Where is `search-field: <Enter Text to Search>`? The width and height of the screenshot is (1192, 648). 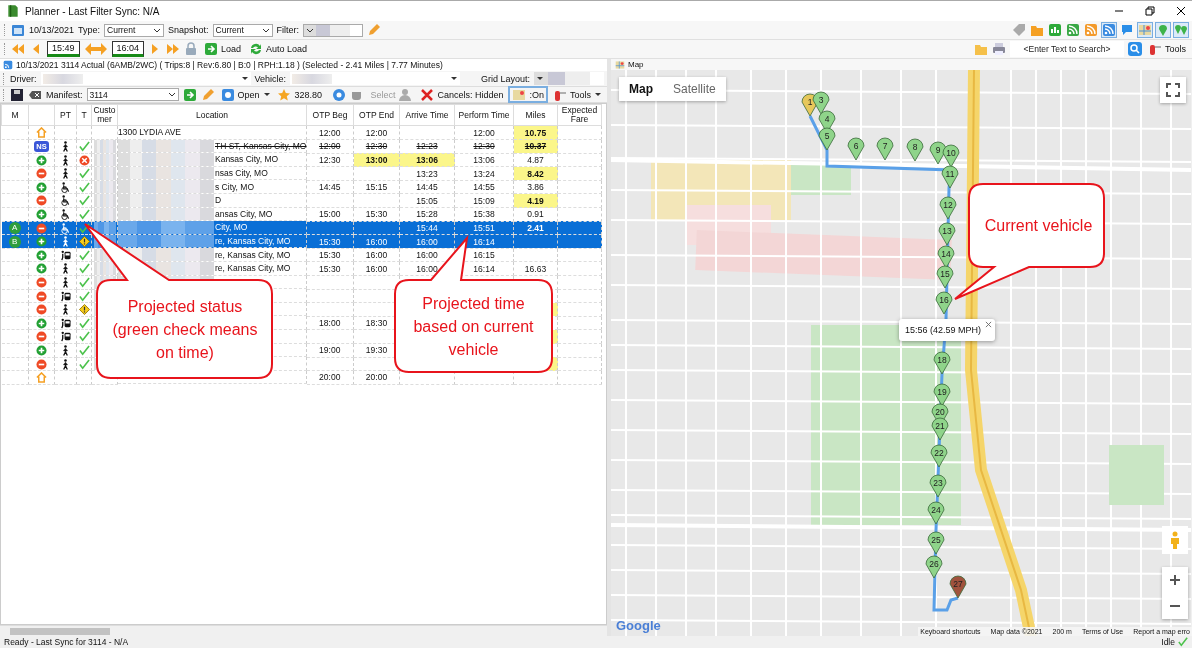
search-field: <Enter Text to Search> is located at coordinates (1067, 49).